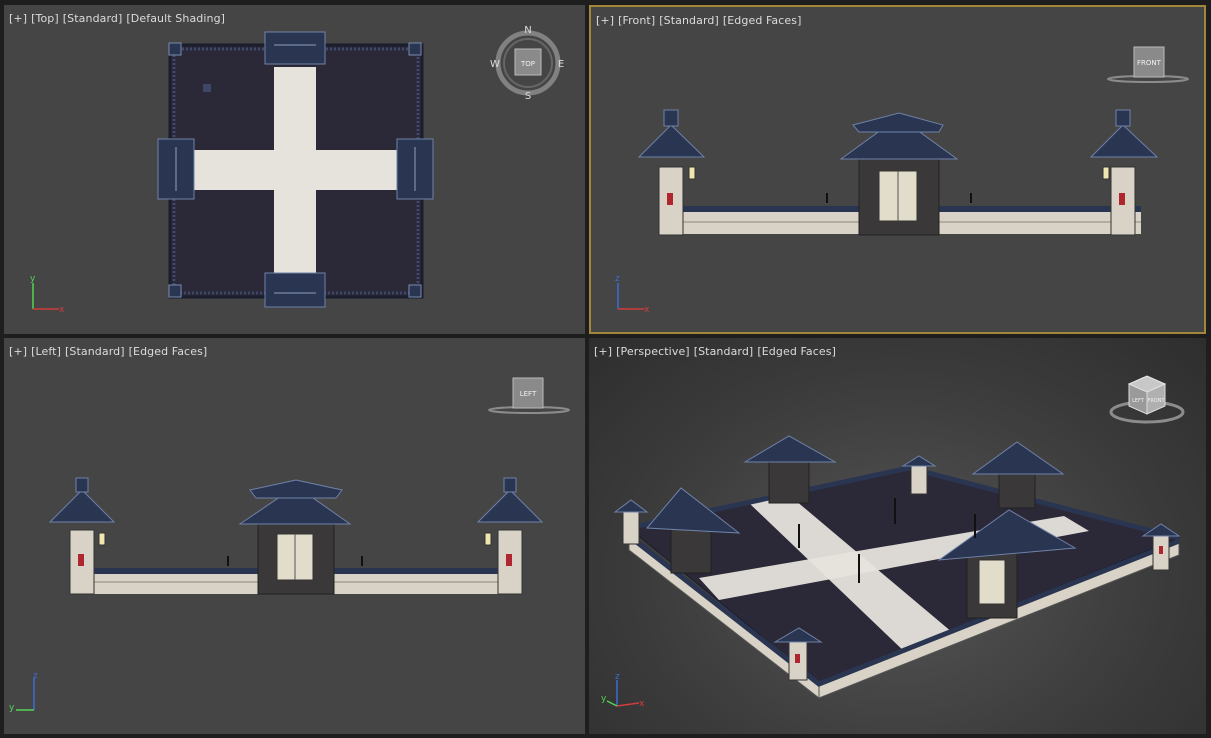 The width and height of the screenshot is (1211, 738). Describe the element at coordinates (295, 290) in the screenshot. I see `gate-roof-south` at that location.